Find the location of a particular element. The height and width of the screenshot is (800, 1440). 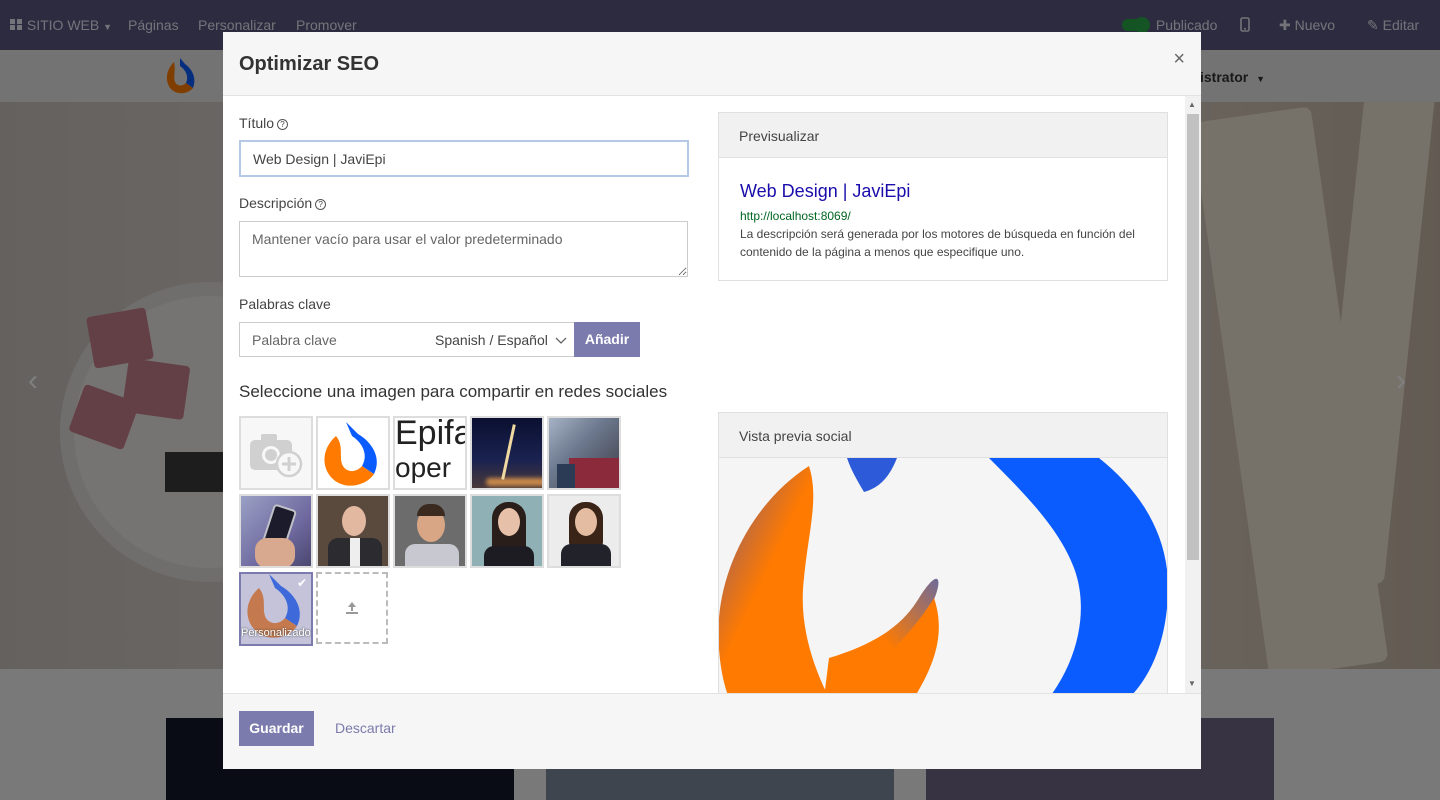

title-input is located at coordinates (464, 158).